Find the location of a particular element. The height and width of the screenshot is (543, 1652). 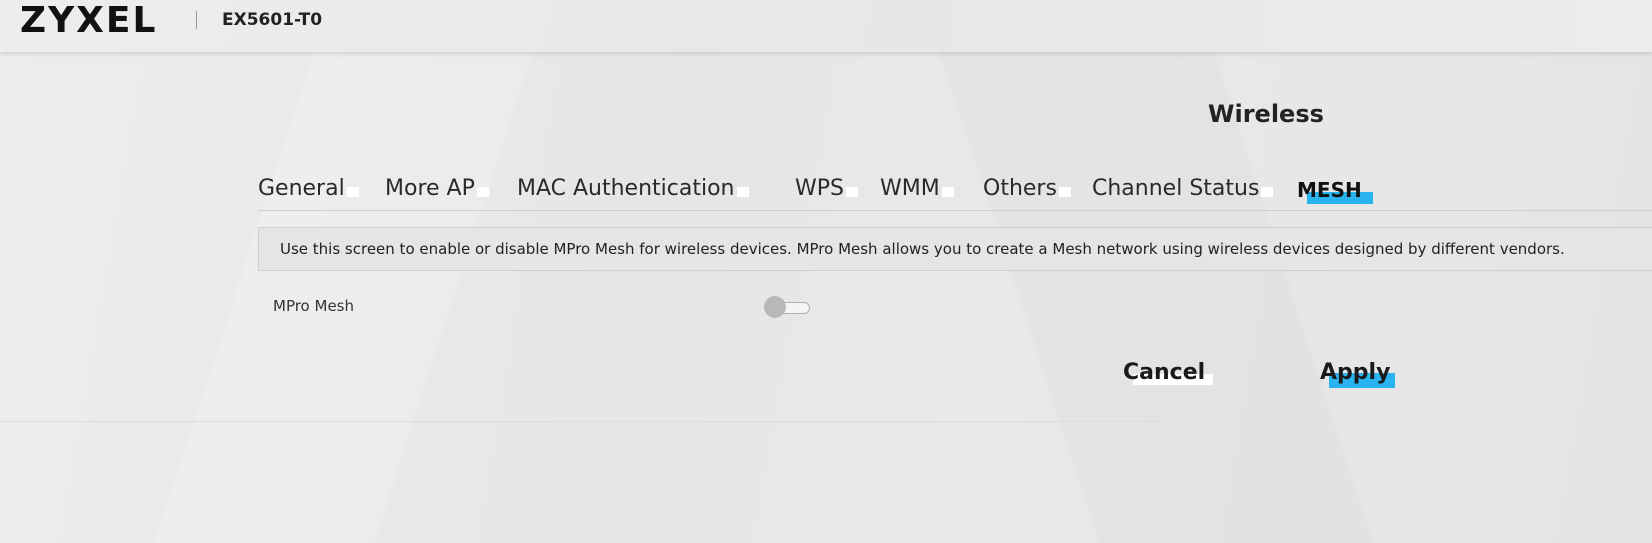

cancel-label: Cancel is located at coordinates (1164, 372).